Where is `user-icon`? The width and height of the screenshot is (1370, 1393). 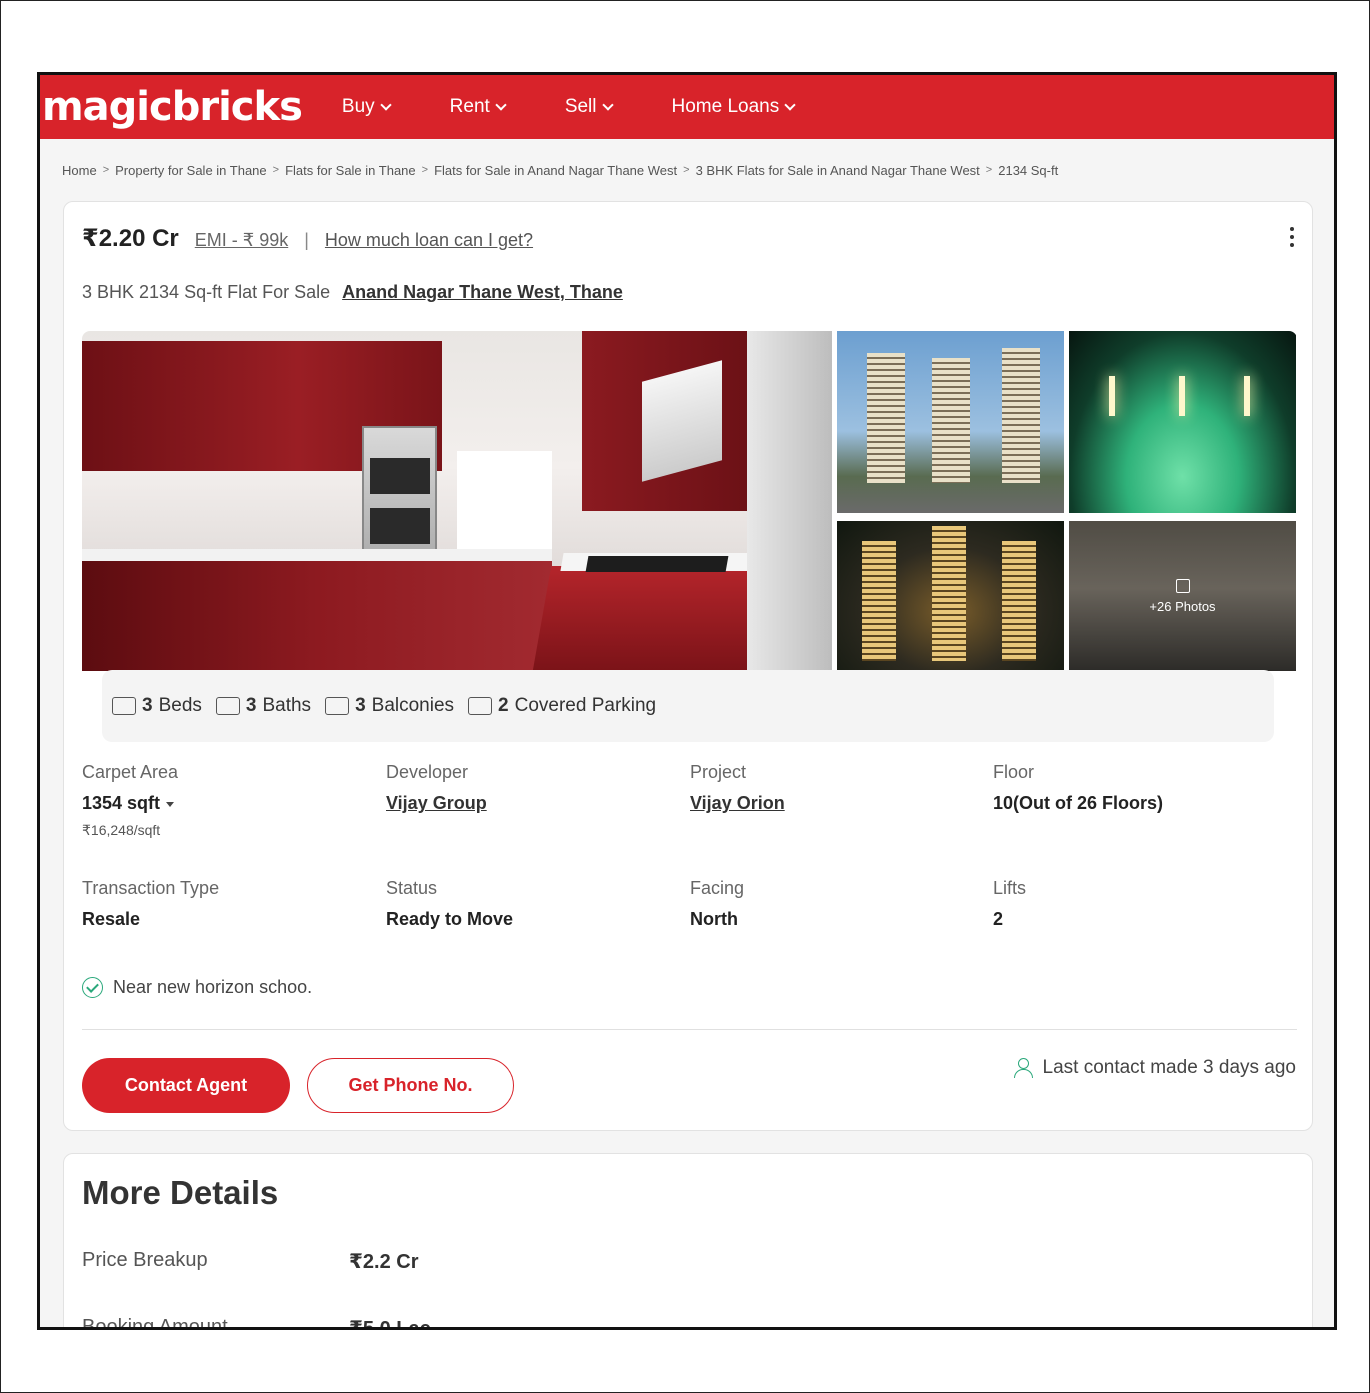 user-icon is located at coordinates (1023, 1068).